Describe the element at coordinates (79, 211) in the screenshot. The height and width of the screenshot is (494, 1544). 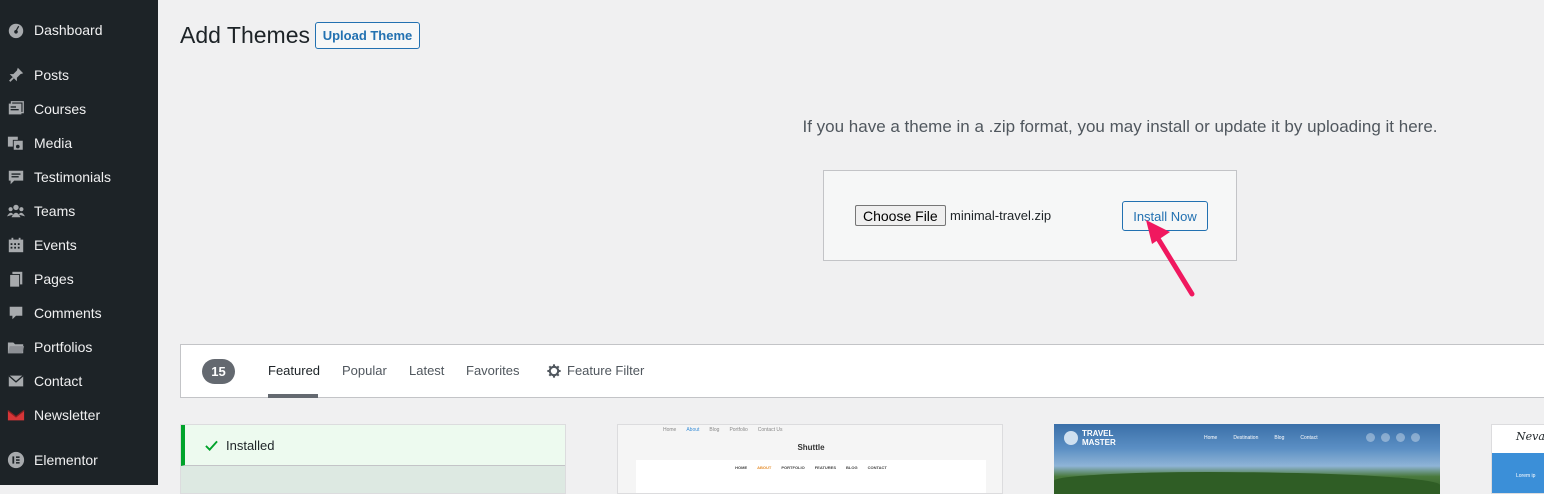
I see `sidebar-item-teams: Teams` at that location.